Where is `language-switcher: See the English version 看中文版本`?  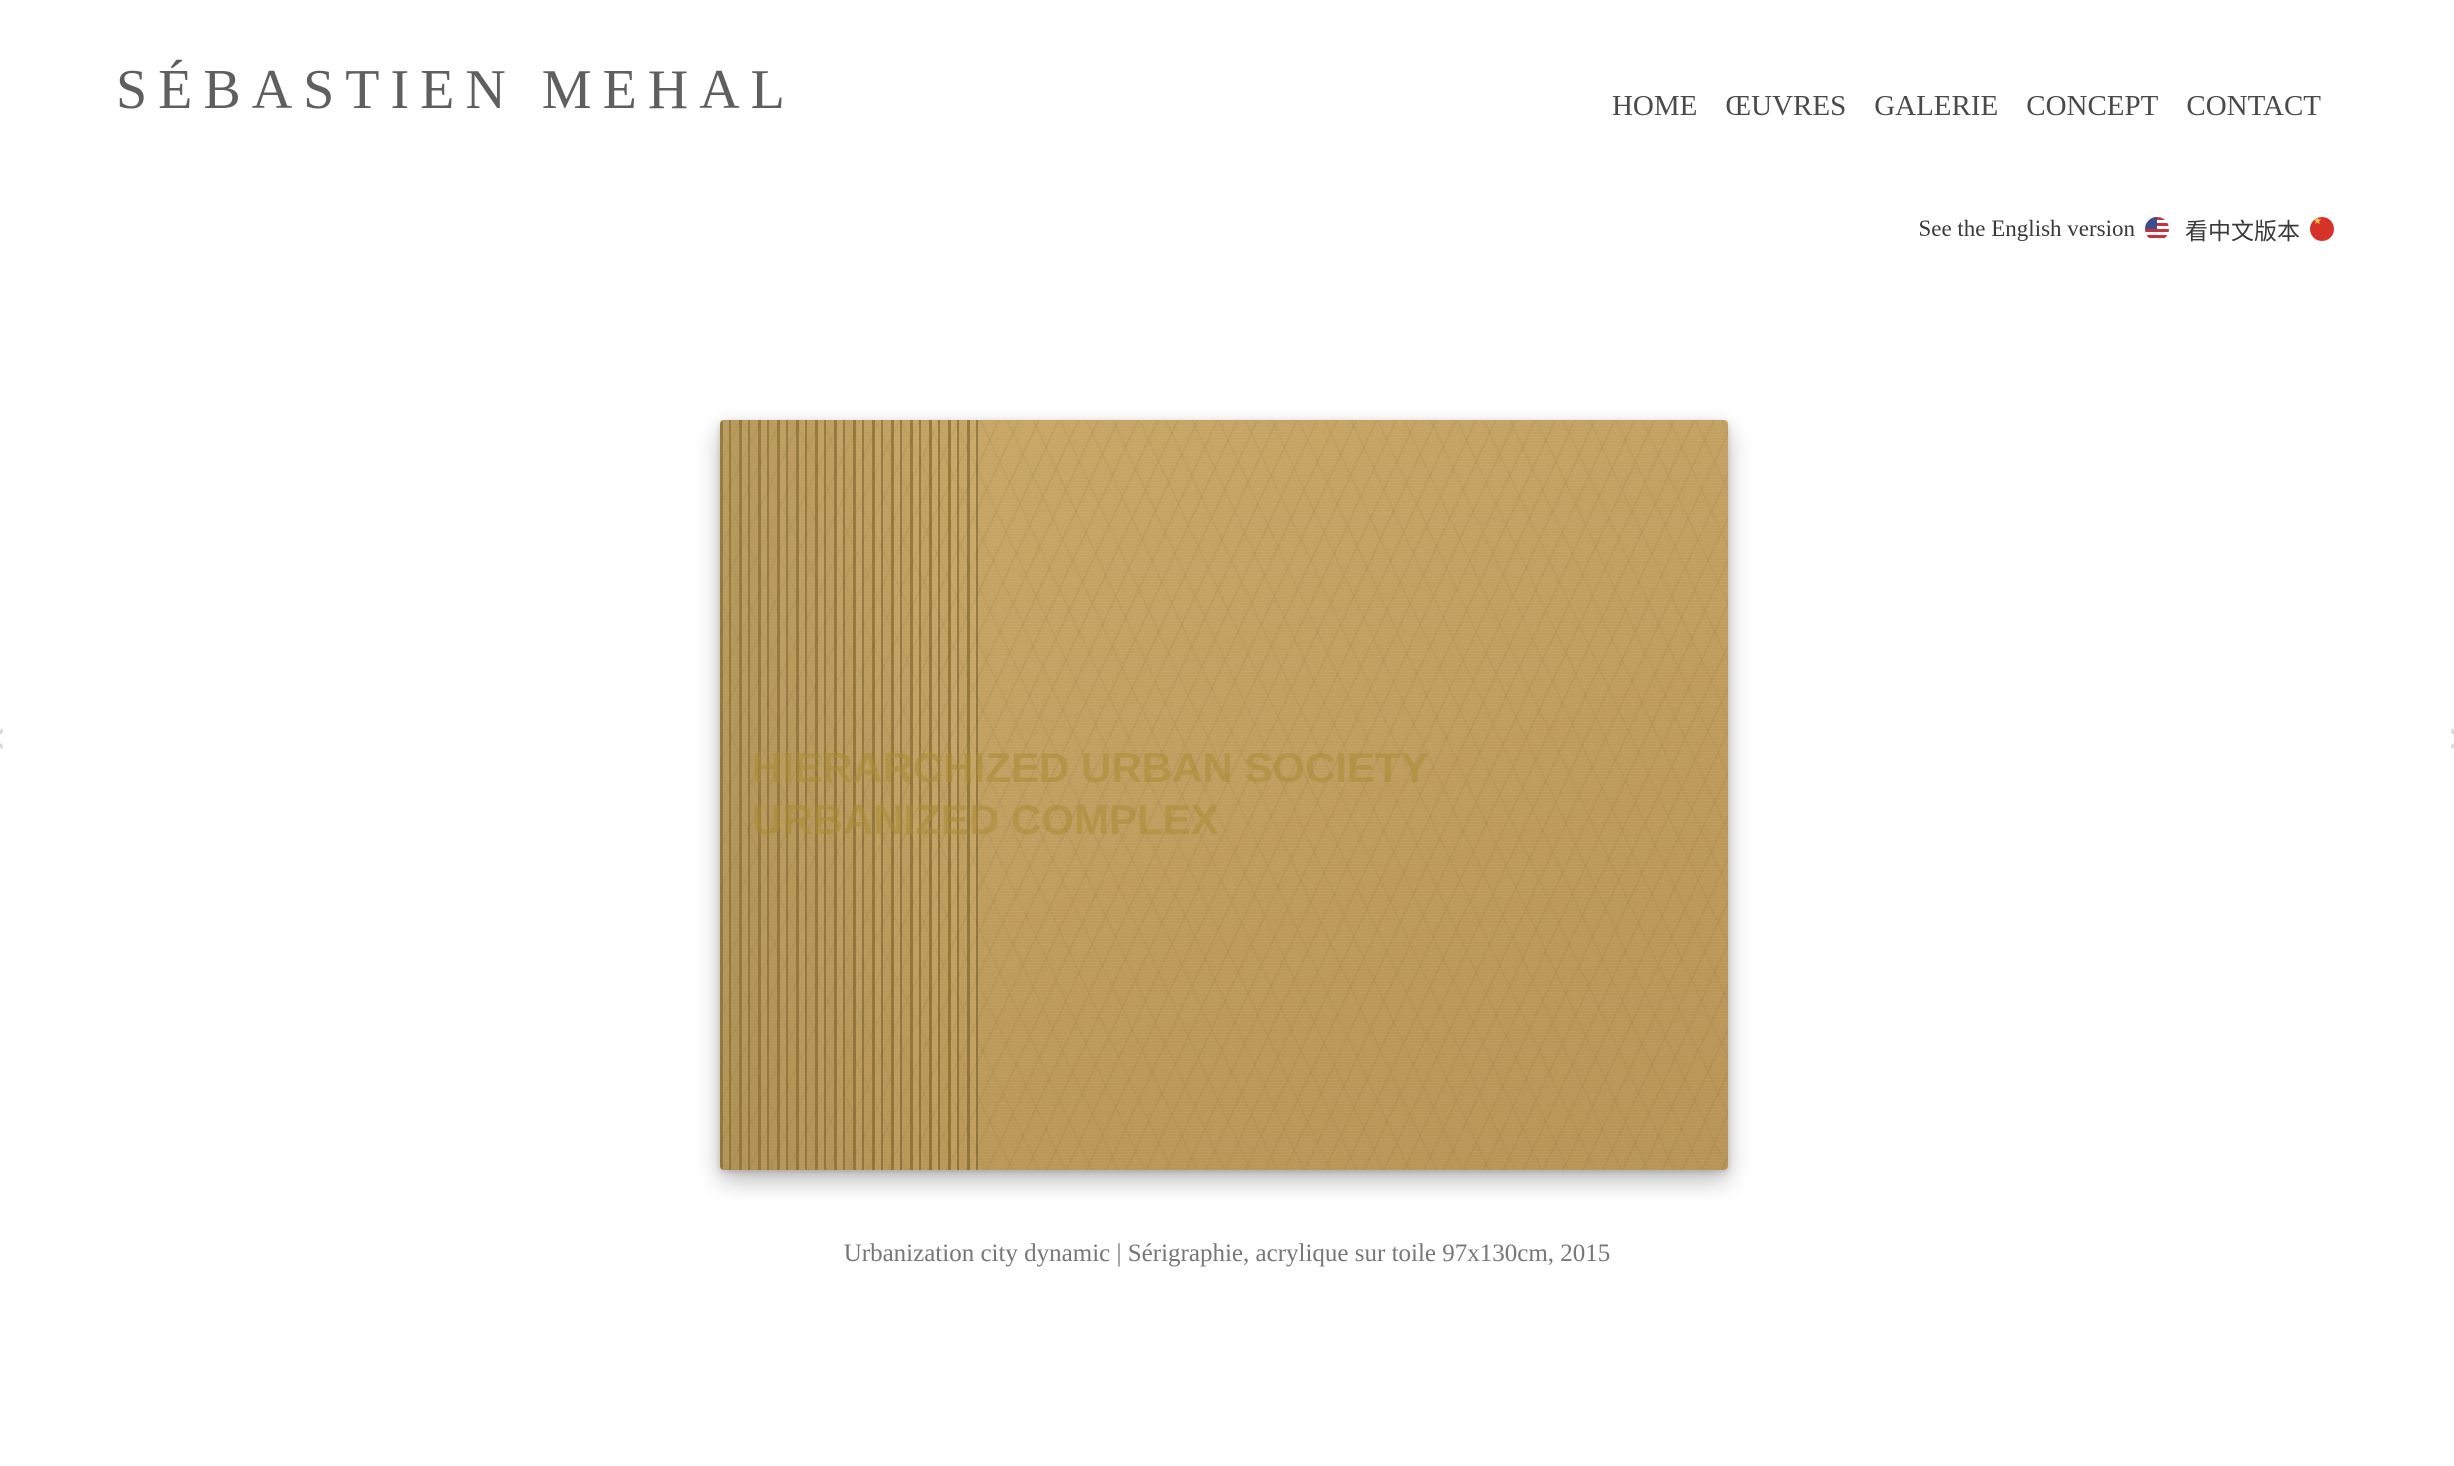 language-switcher: See the English version 看中文版本 is located at coordinates (2126, 229).